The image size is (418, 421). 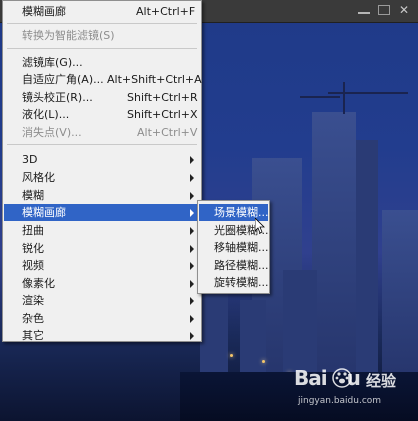 What do you see at coordinates (260, 226) in the screenshot?
I see `mouse-cursor-icon` at bounding box center [260, 226].